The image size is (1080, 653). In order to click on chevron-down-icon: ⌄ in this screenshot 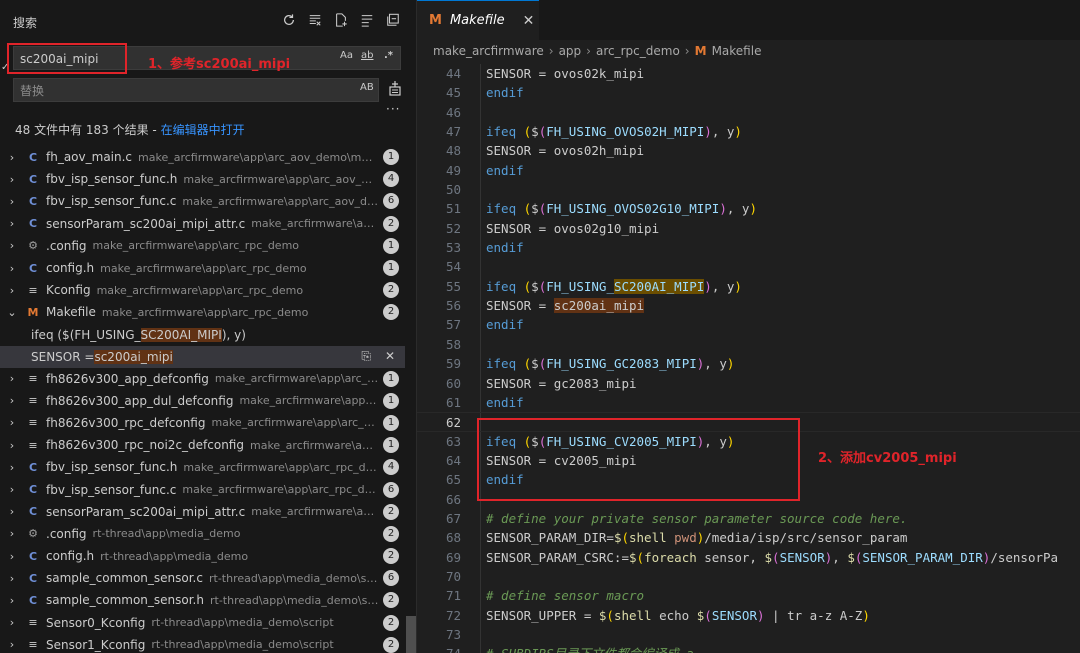, I will do `click(12, 312)`.